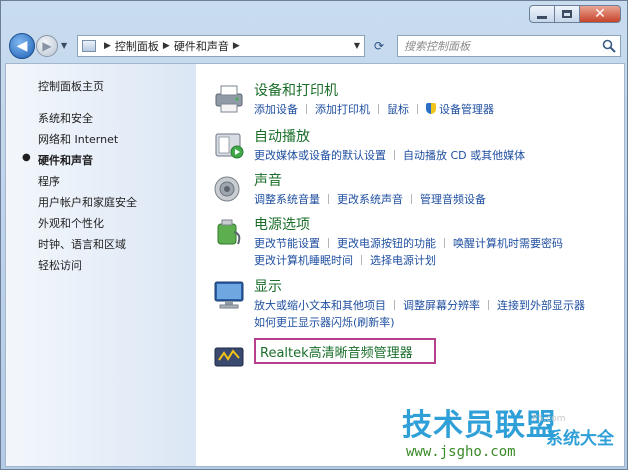 This screenshot has height=470, width=628. I want to click on link-sleep-time: 更改计算机睡眠时间, so click(303, 260).